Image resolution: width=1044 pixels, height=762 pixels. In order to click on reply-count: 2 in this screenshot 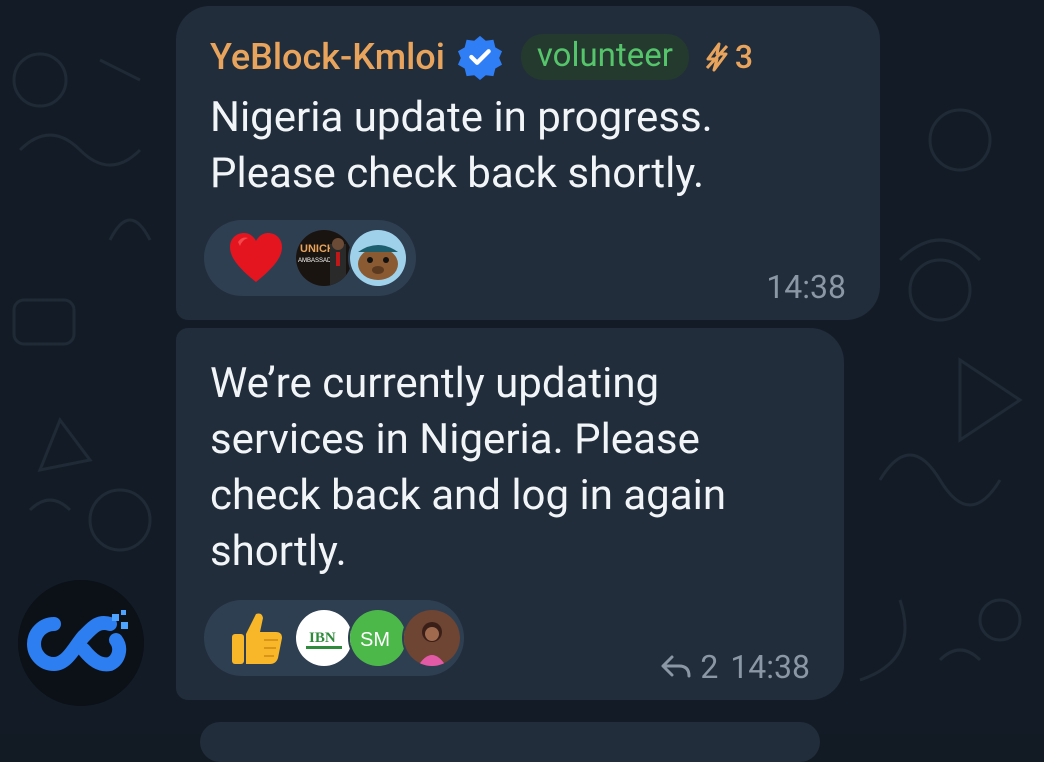, I will do `click(689, 667)`.